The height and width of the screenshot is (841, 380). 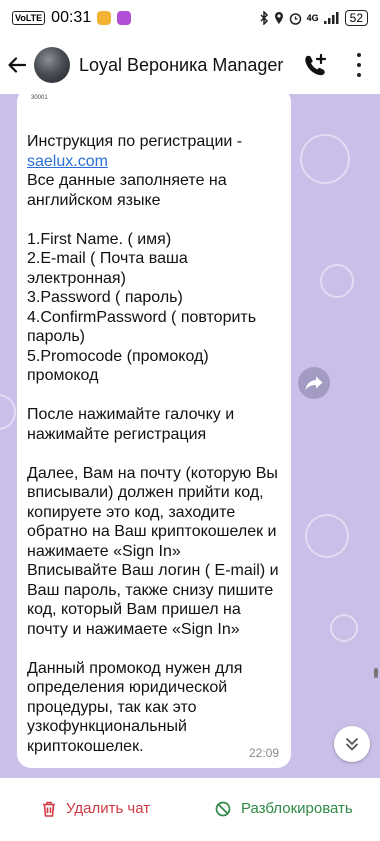 What do you see at coordinates (104, 18) in the screenshot?
I see `notification-app-icon` at bounding box center [104, 18].